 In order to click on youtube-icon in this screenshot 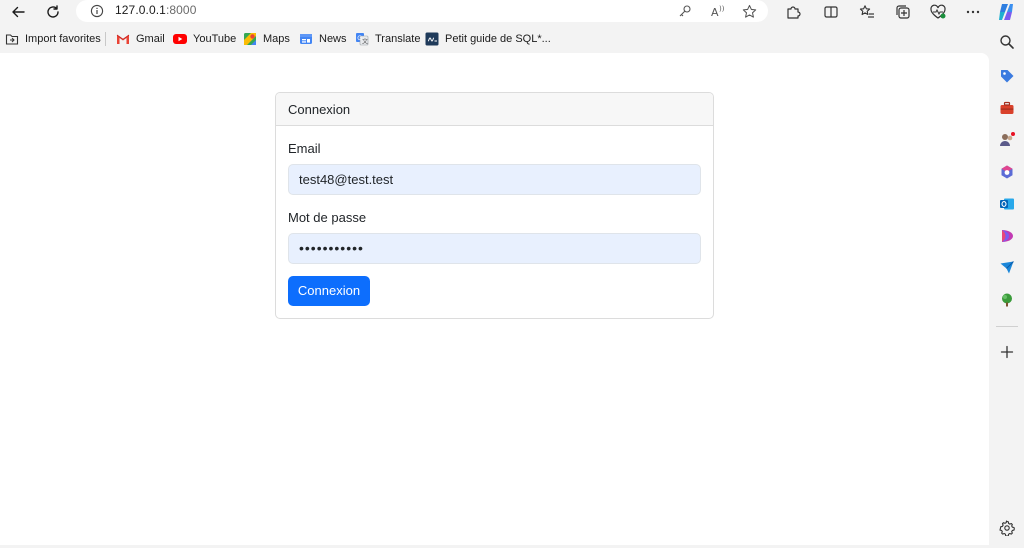, I will do `click(180, 39)`.